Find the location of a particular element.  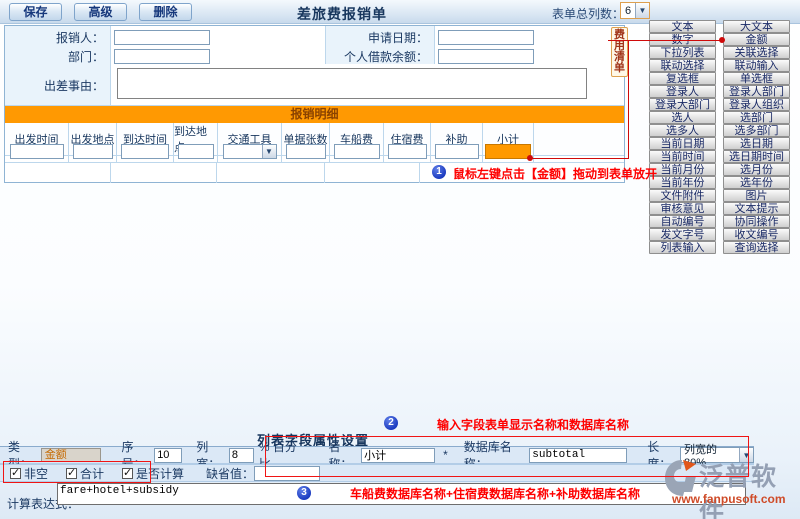

checkbox-highlight-box is located at coordinates (77, 472).